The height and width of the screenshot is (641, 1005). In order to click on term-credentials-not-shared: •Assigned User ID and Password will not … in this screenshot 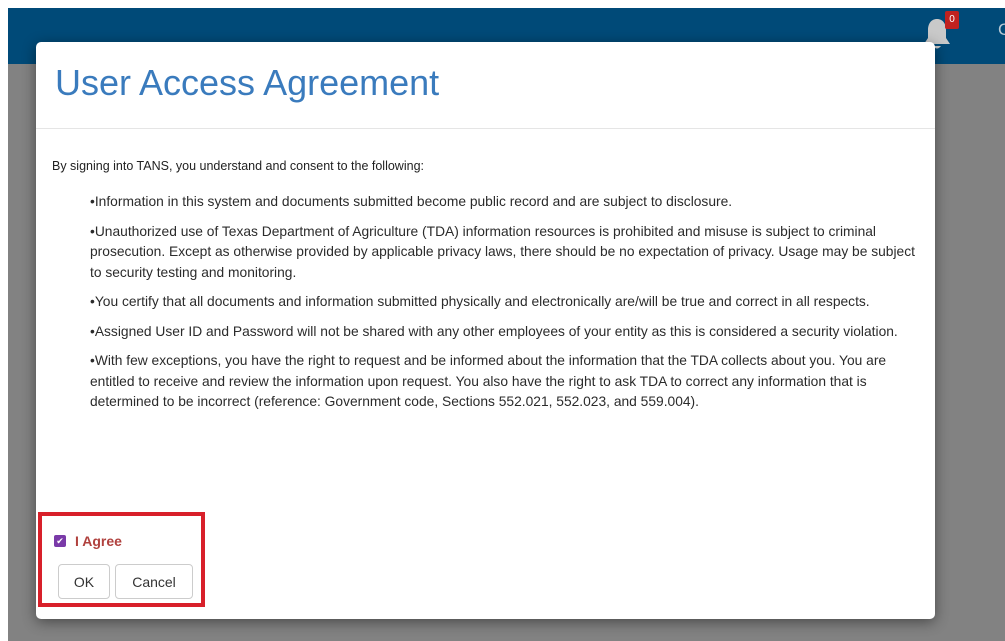, I will do `click(494, 331)`.